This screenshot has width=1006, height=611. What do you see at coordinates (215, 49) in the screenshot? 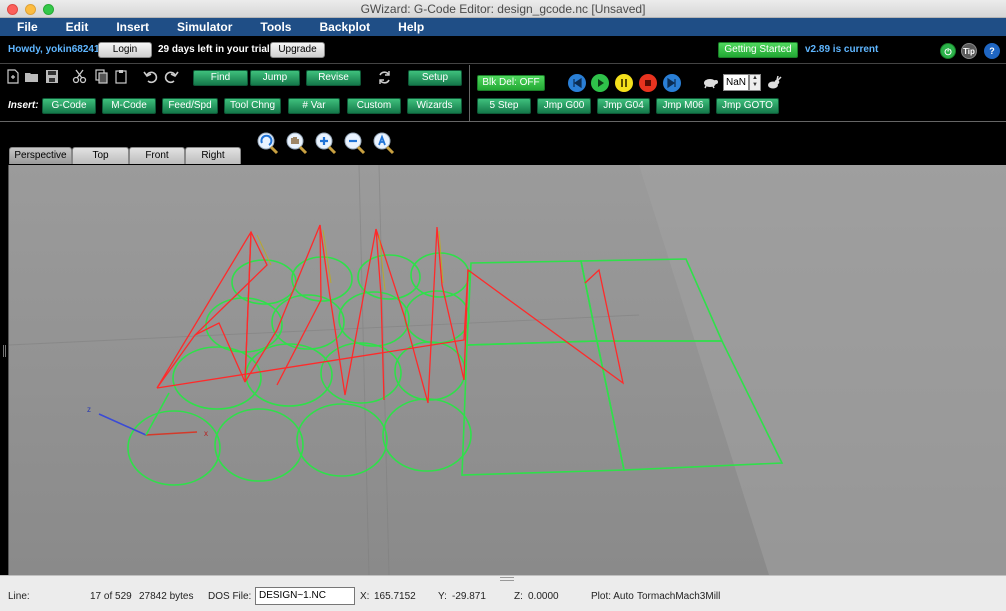
I see `trial-text: 29 days left in your trial.` at bounding box center [215, 49].